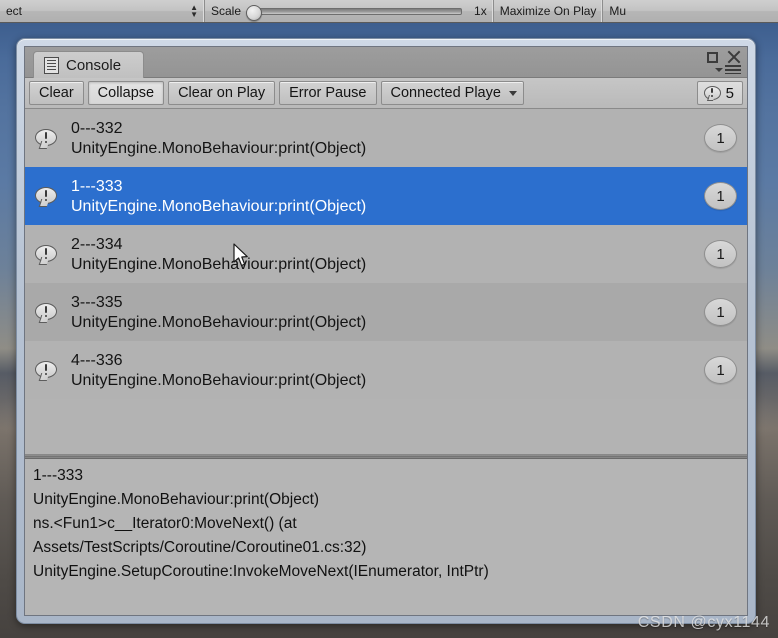  I want to click on error-pause-button-label: Error Pause, so click(328, 93).